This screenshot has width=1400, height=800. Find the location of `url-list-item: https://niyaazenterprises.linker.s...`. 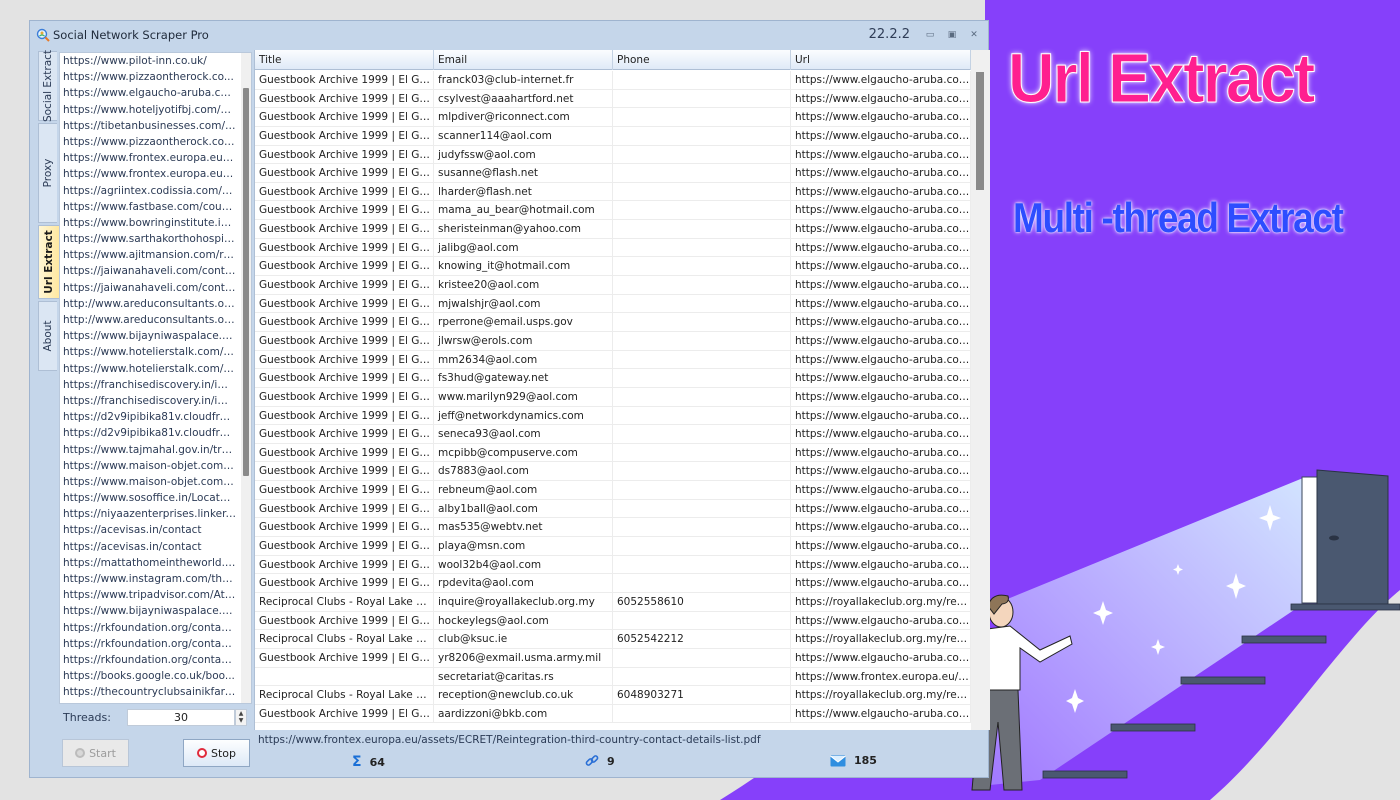

url-list-item: https://niyaazenterprises.linker.s... is located at coordinates (148, 514).